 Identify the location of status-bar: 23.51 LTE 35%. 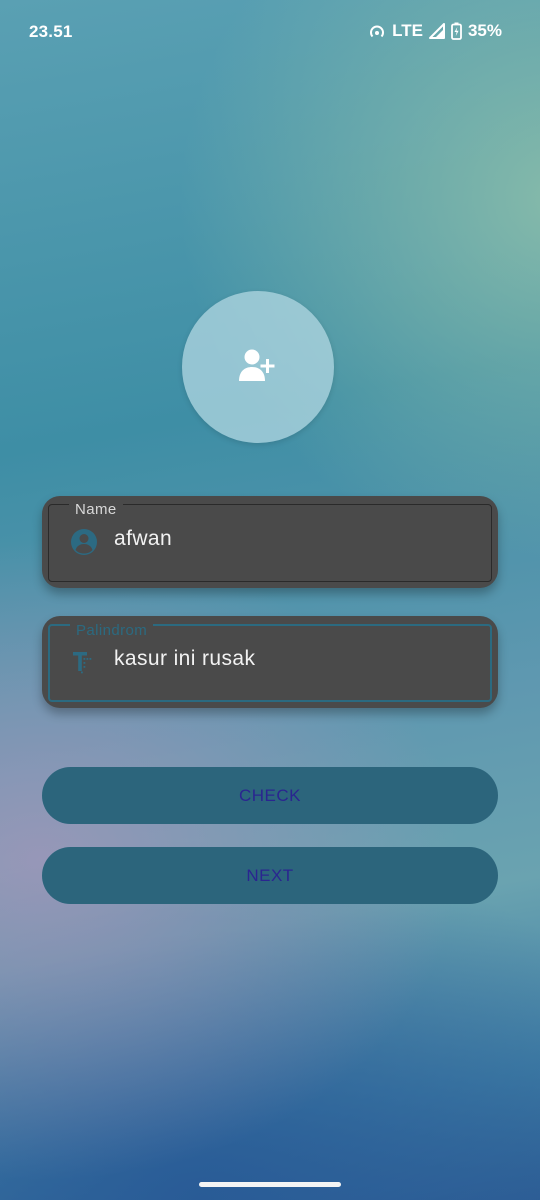
(270, 32).